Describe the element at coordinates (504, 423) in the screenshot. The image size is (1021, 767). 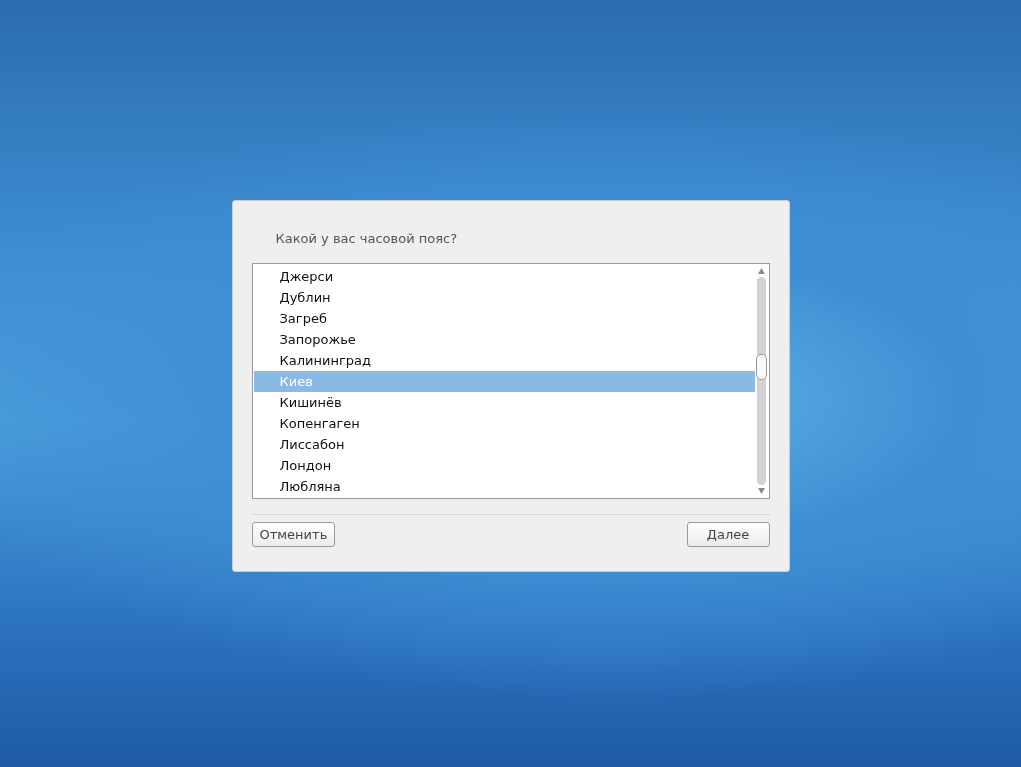
I see `timezone-item: Копенгаген` at that location.